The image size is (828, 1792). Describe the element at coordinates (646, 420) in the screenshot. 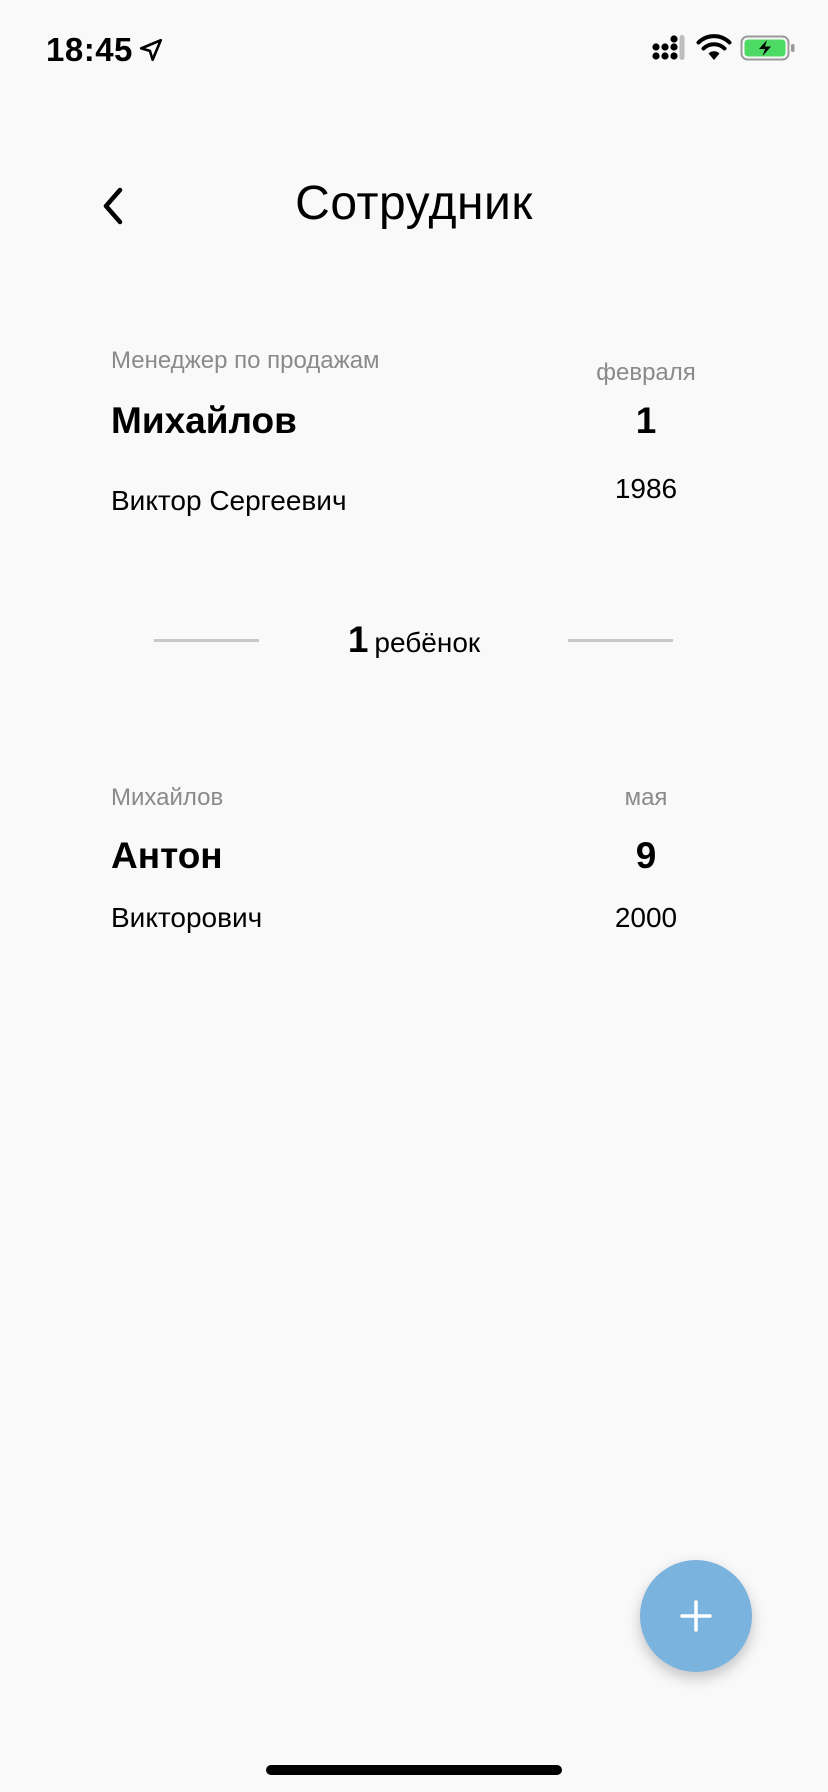

I see `employee-birth-day: 1` at that location.